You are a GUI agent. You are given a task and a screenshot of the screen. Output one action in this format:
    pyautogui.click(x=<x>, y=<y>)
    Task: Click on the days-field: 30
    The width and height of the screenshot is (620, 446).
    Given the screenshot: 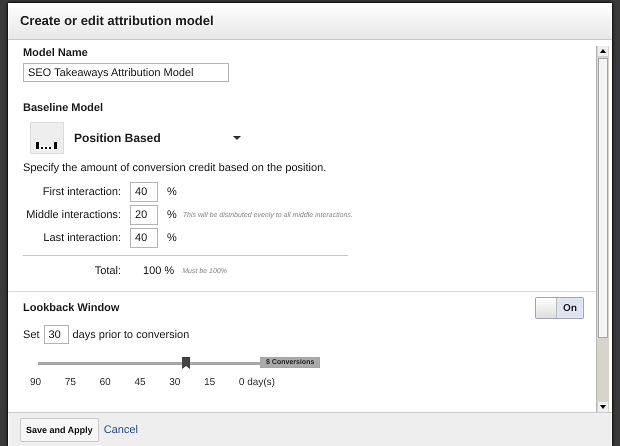 What is the action you would take?
    pyautogui.click(x=56, y=334)
    